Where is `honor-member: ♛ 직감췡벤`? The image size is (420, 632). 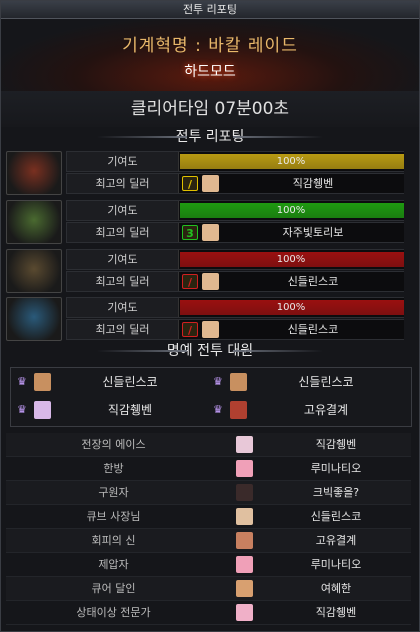
honor-member: ♛ 직감췡벤 is located at coordinates (110, 410).